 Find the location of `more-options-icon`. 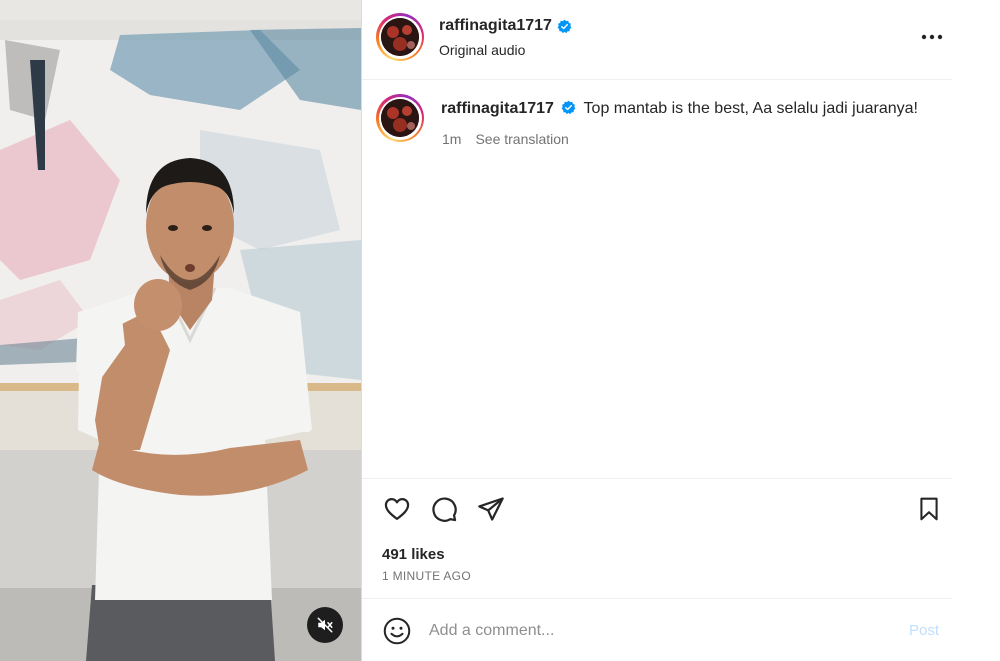

more-options-icon is located at coordinates (932, 37).